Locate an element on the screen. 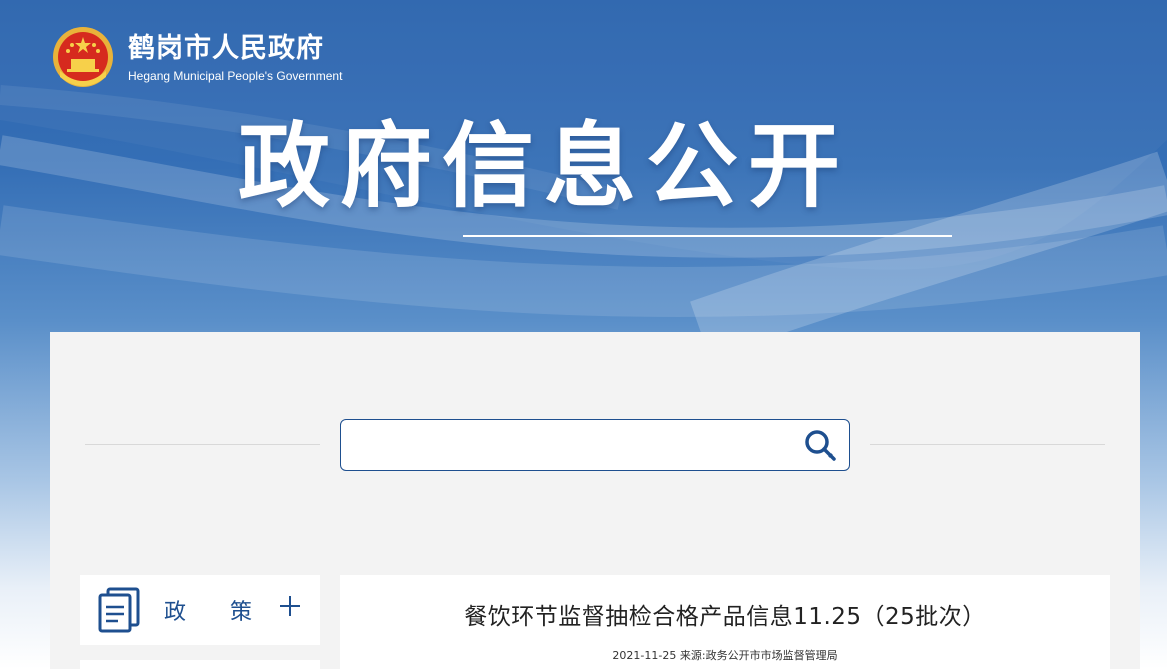  article-source-label: 来源: is located at coordinates (692, 655).